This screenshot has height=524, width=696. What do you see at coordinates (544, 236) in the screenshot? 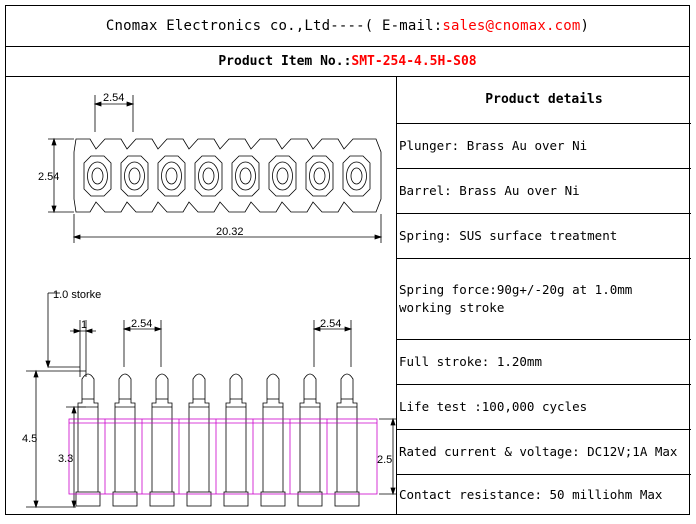
I see `detail-spring: Spring: SUS surface treatment` at bounding box center [544, 236].